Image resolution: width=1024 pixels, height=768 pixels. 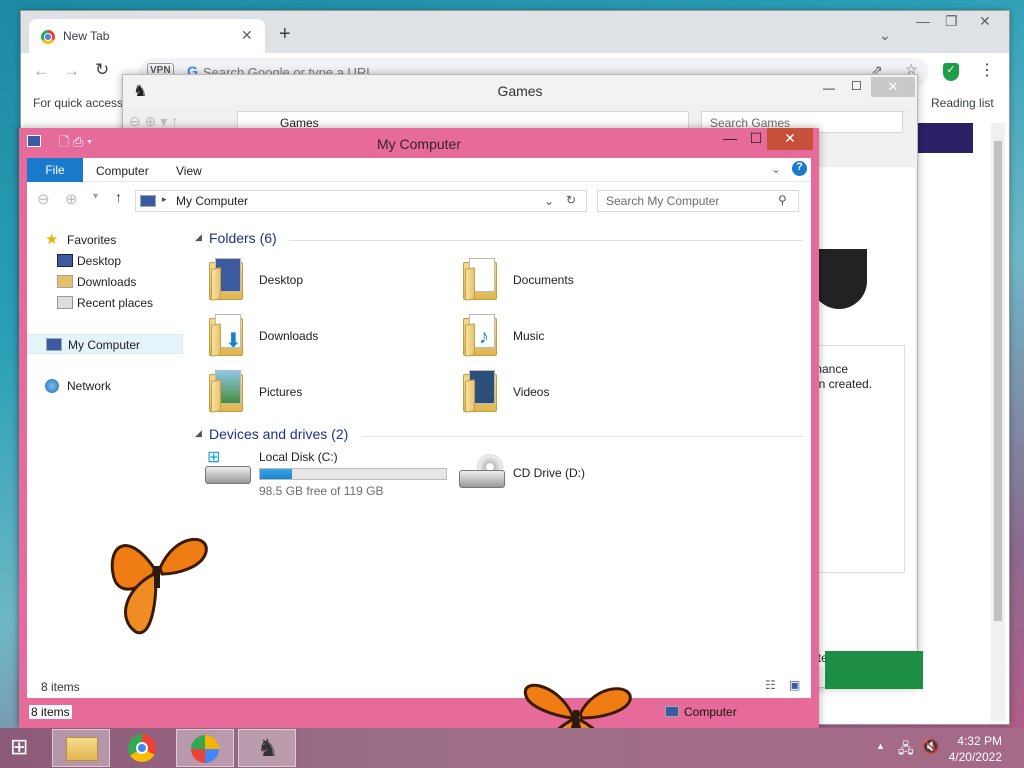 What do you see at coordinates (549, 473) in the screenshot?
I see `drive-label: CD Drive (D:)` at bounding box center [549, 473].